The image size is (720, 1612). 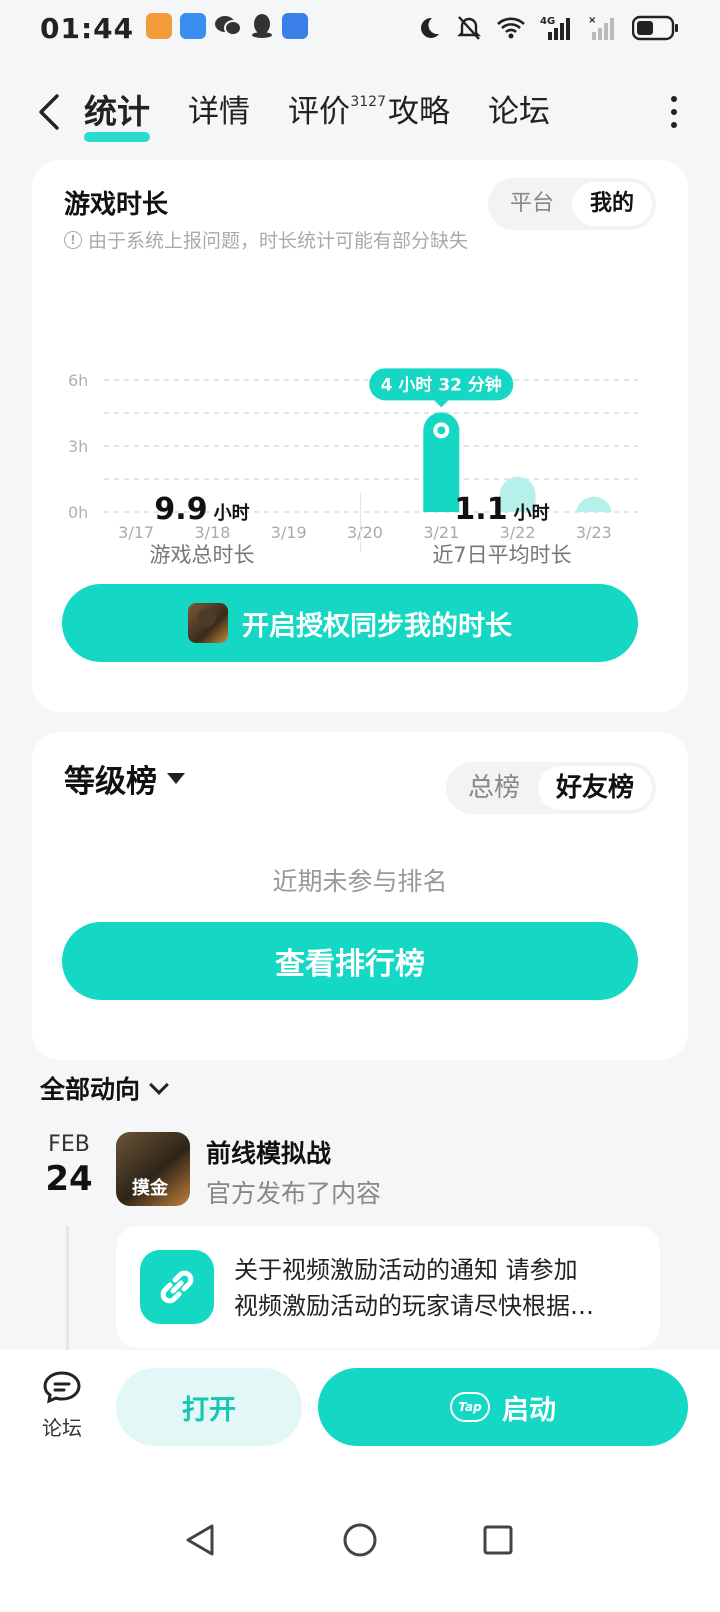 What do you see at coordinates (116, 205) in the screenshot?
I see `playtime-title: 游戏时长` at bounding box center [116, 205].